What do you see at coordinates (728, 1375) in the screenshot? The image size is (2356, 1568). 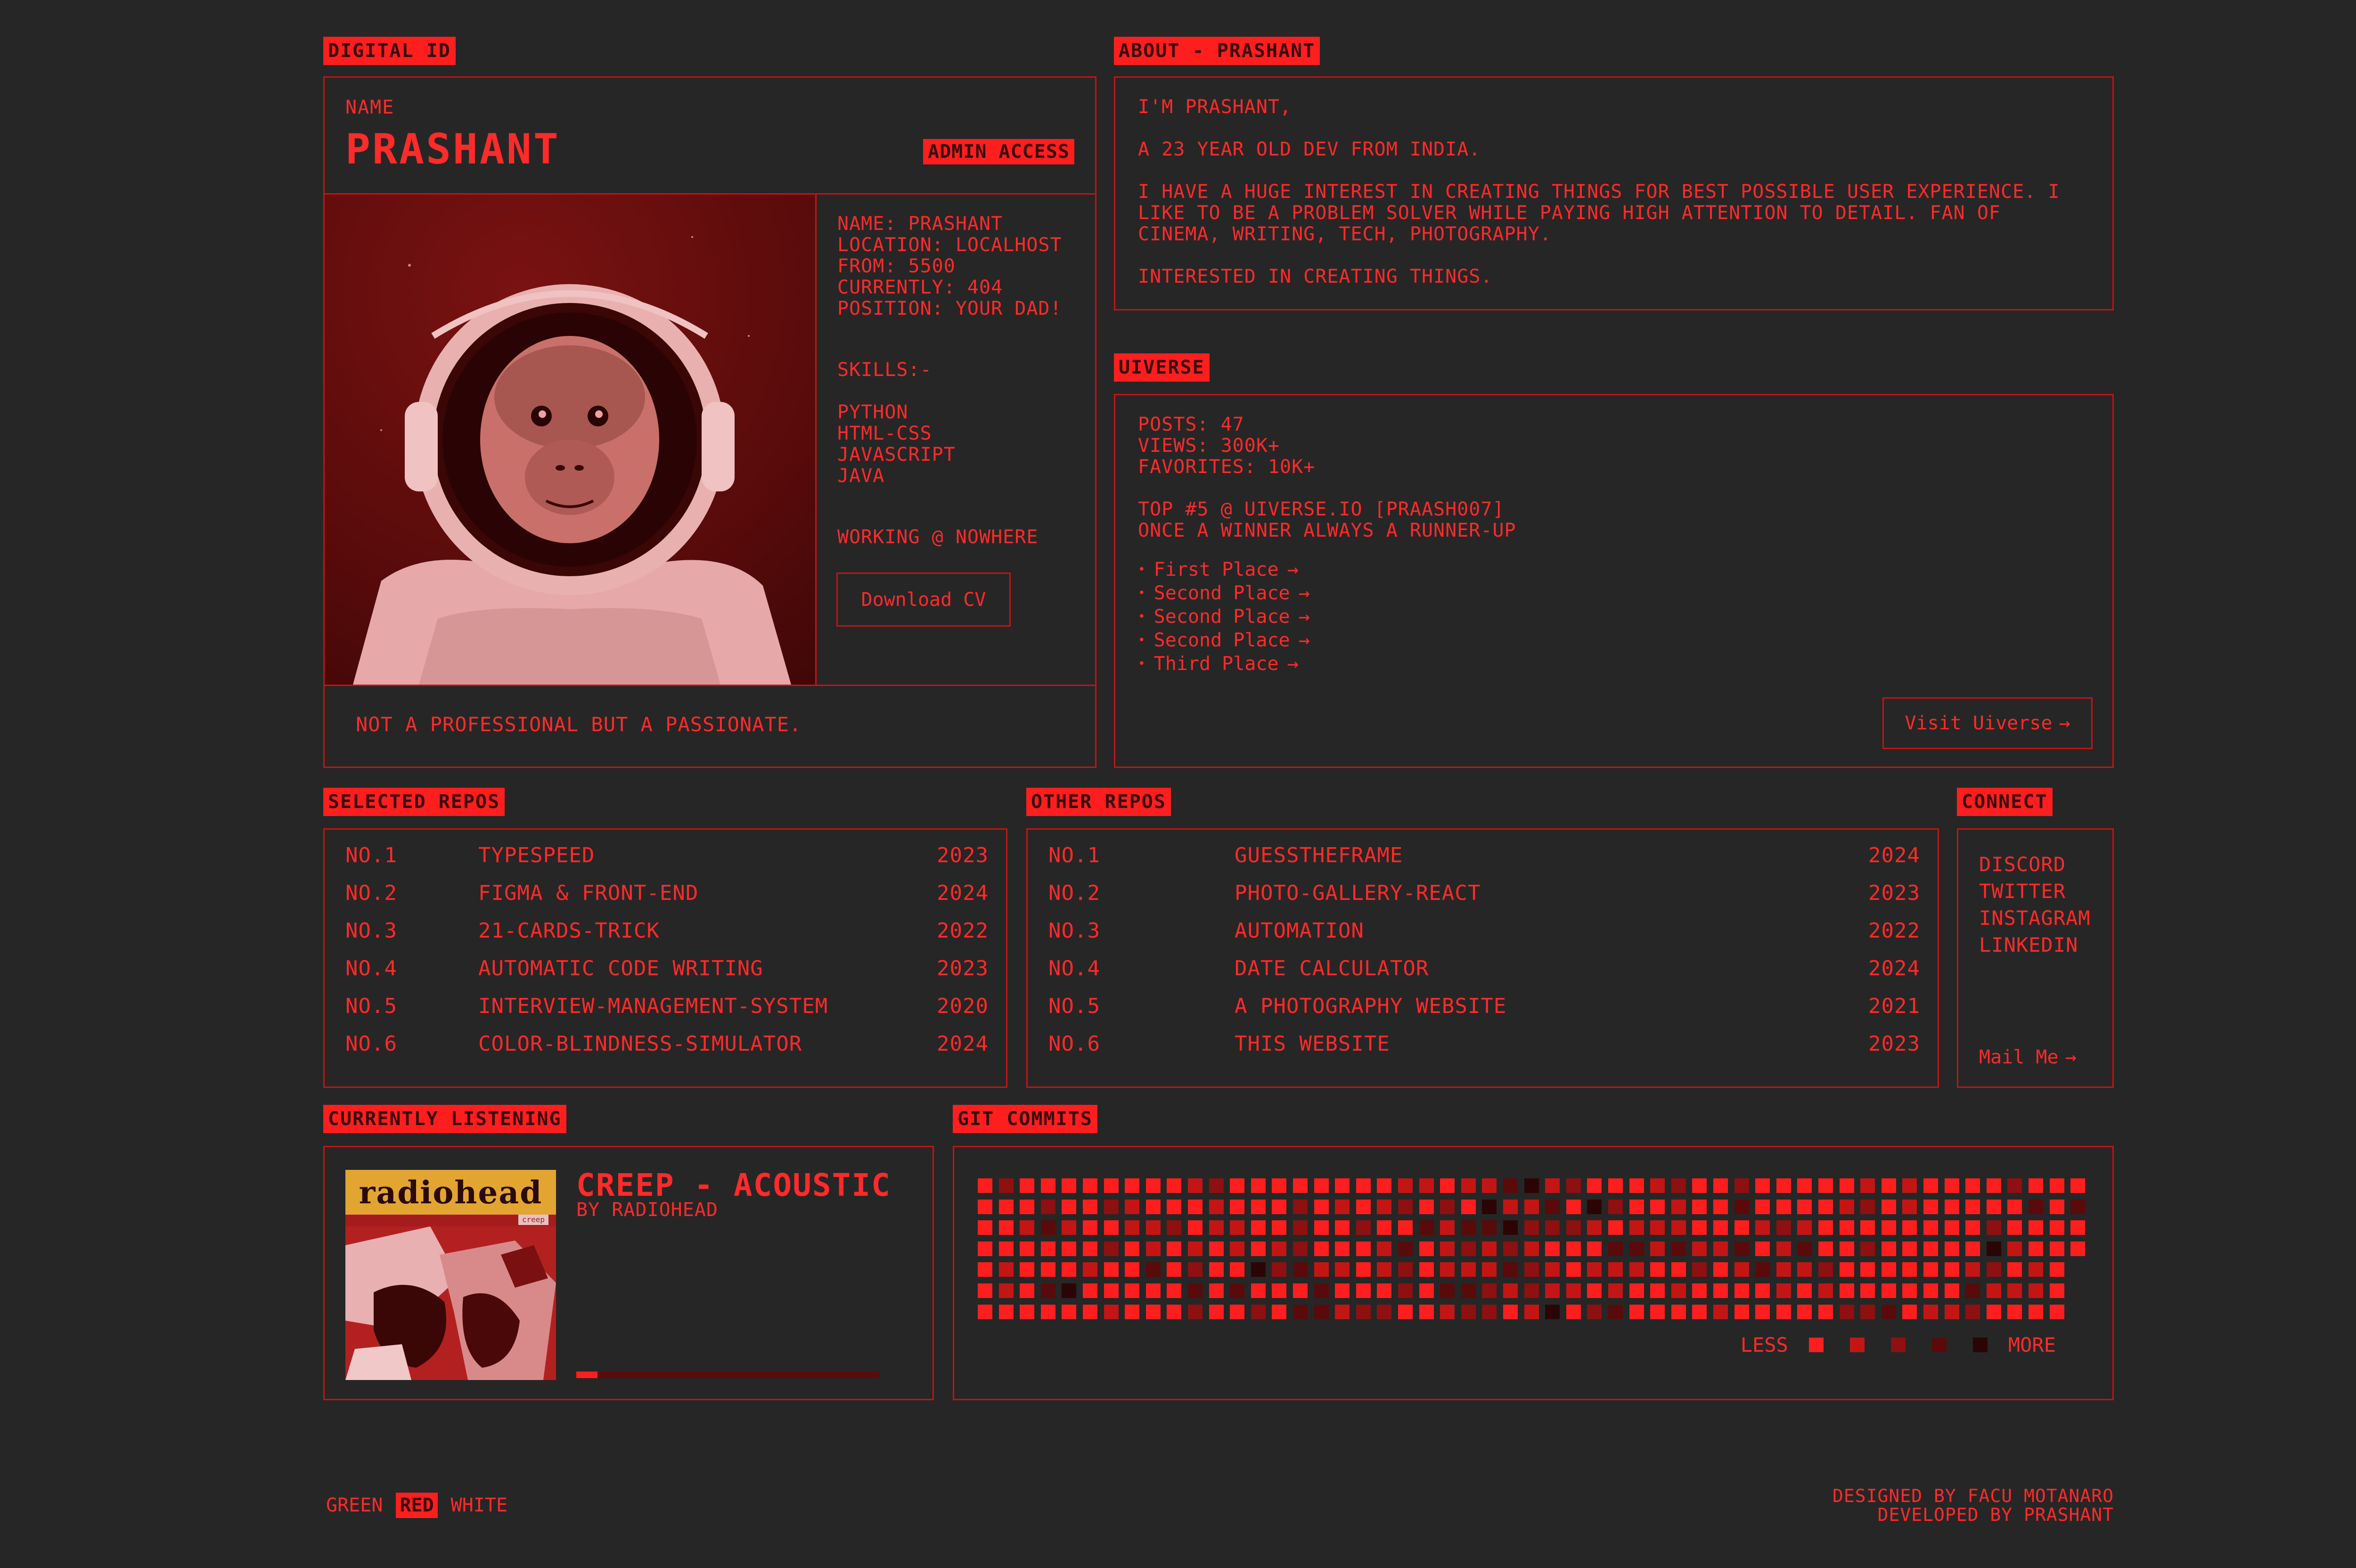 I see `track-progress-bar` at bounding box center [728, 1375].